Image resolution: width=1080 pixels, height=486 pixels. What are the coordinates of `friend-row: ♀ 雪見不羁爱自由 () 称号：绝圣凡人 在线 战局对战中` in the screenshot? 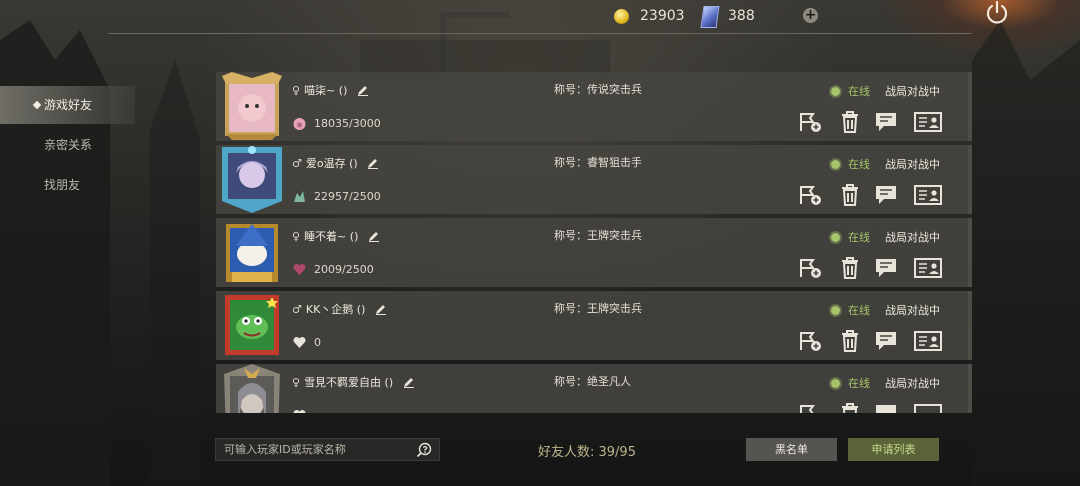 It's located at (594, 388).